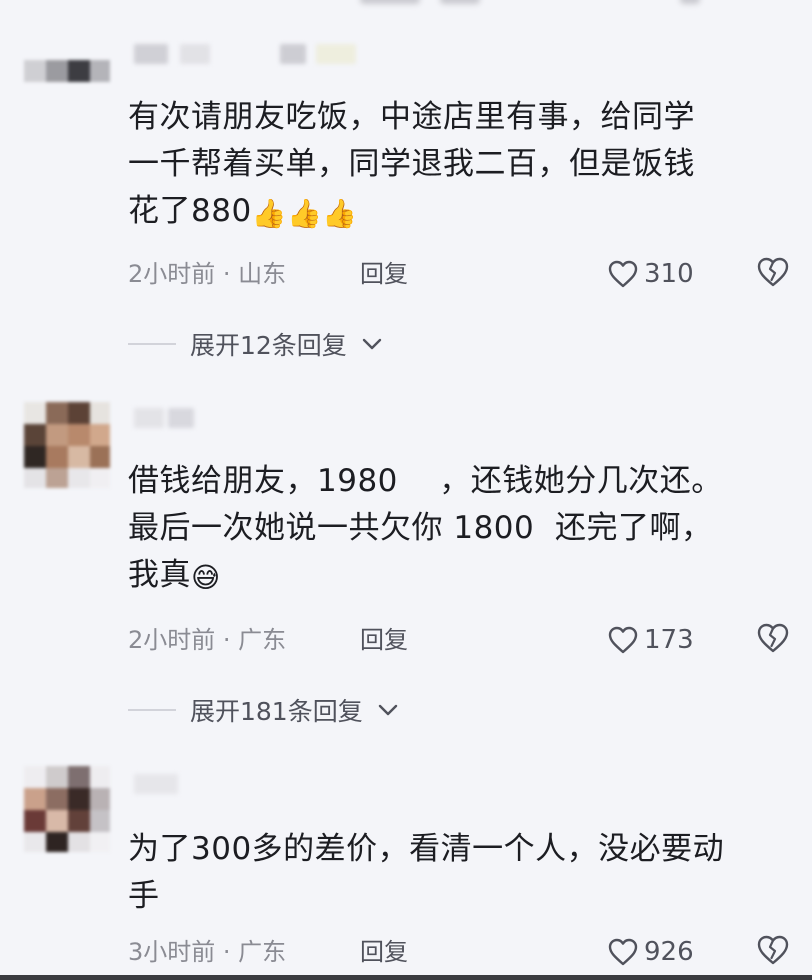 The image size is (812, 980). Describe the element at coordinates (406, 977) in the screenshot. I see `bottom-edge` at that location.